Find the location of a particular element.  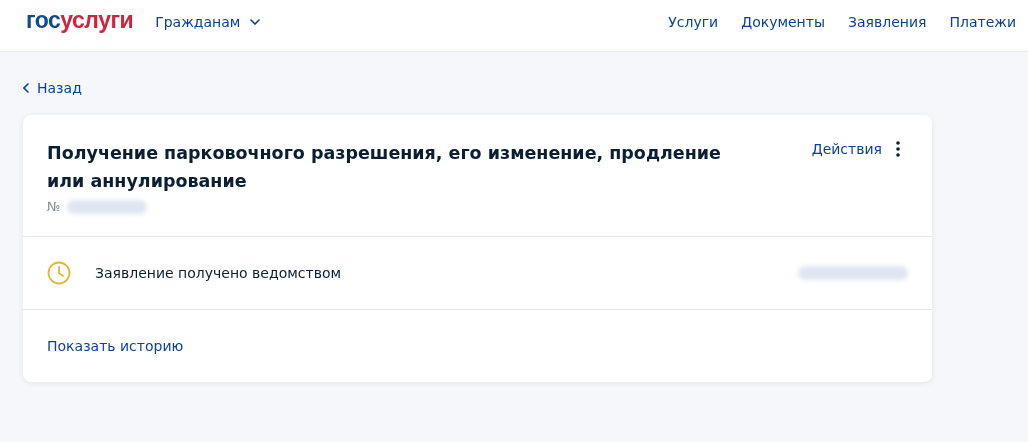

nav-link: Платежи is located at coordinates (982, 21).